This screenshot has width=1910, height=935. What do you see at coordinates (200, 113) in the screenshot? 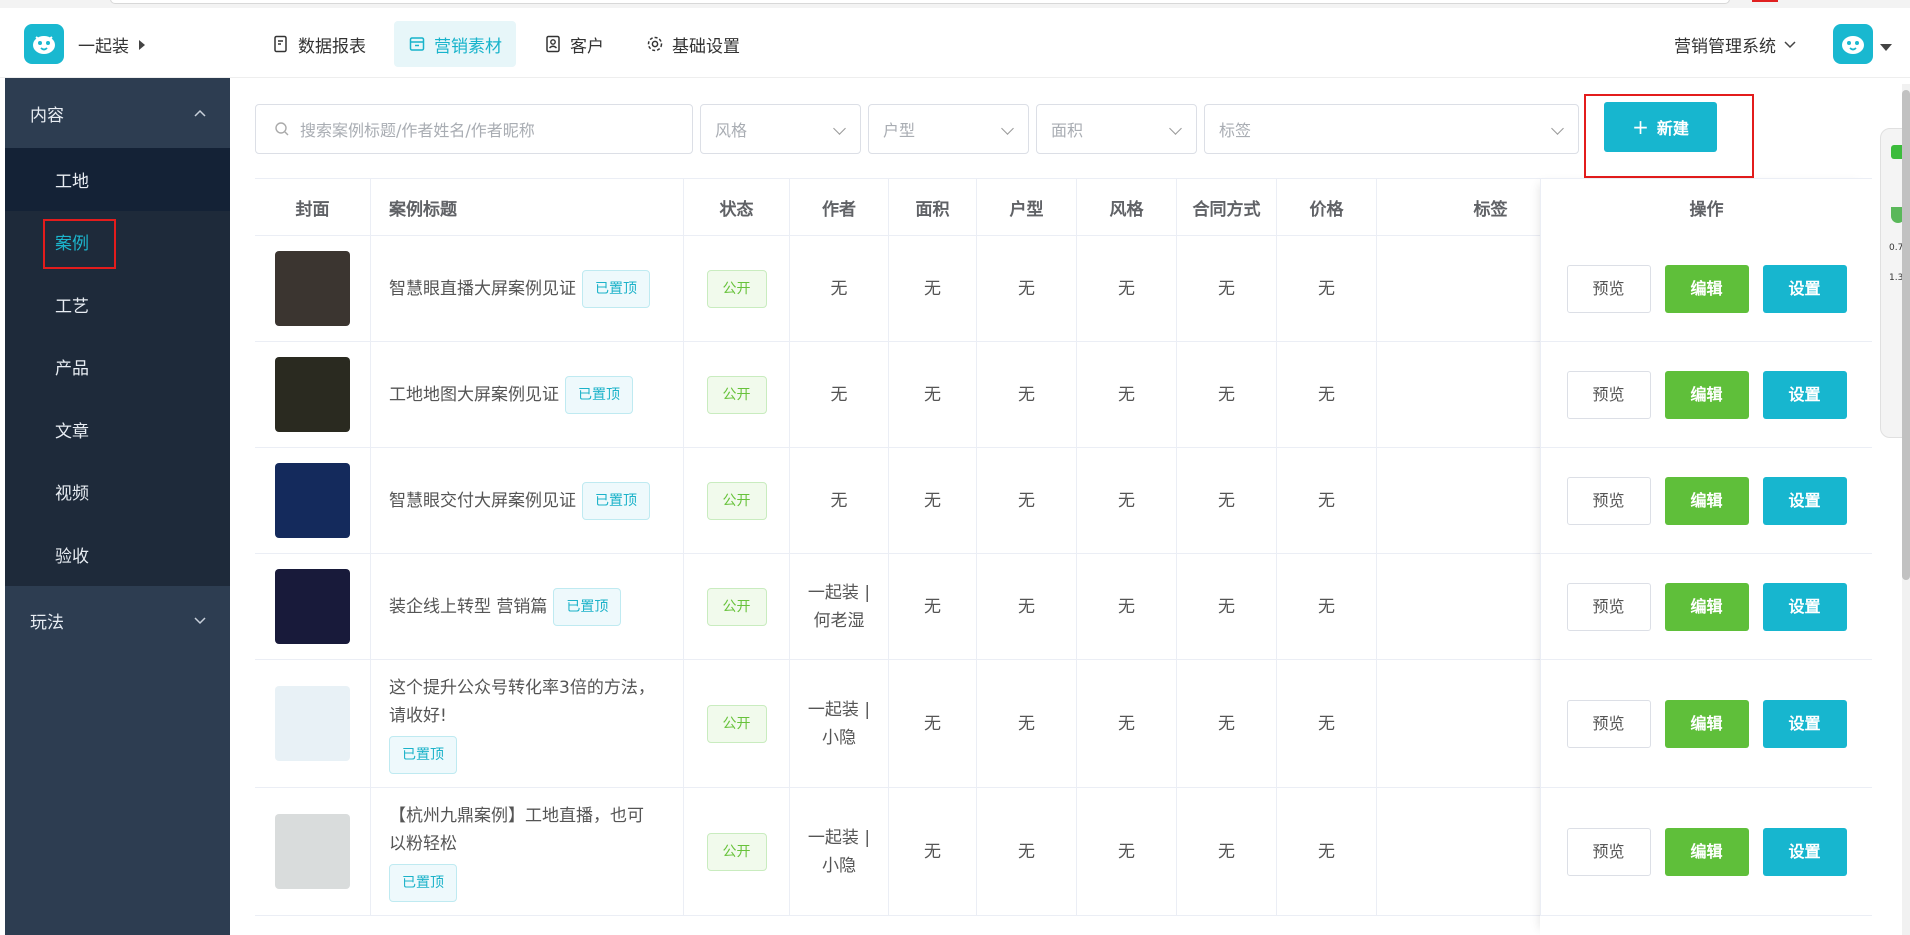
I see `chevron-up-icon` at bounding box center [200, 113].